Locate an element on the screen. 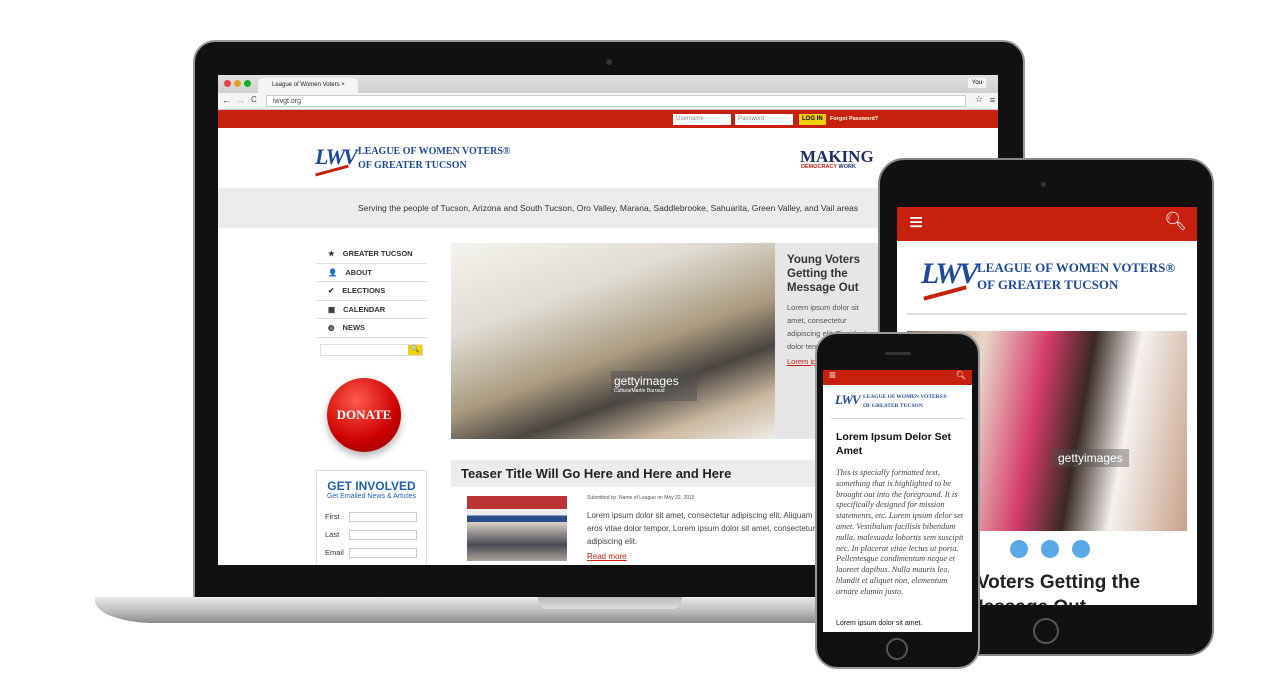 This screenshot has width=1280, height=700. first-input is located at coordinates (383, 517).